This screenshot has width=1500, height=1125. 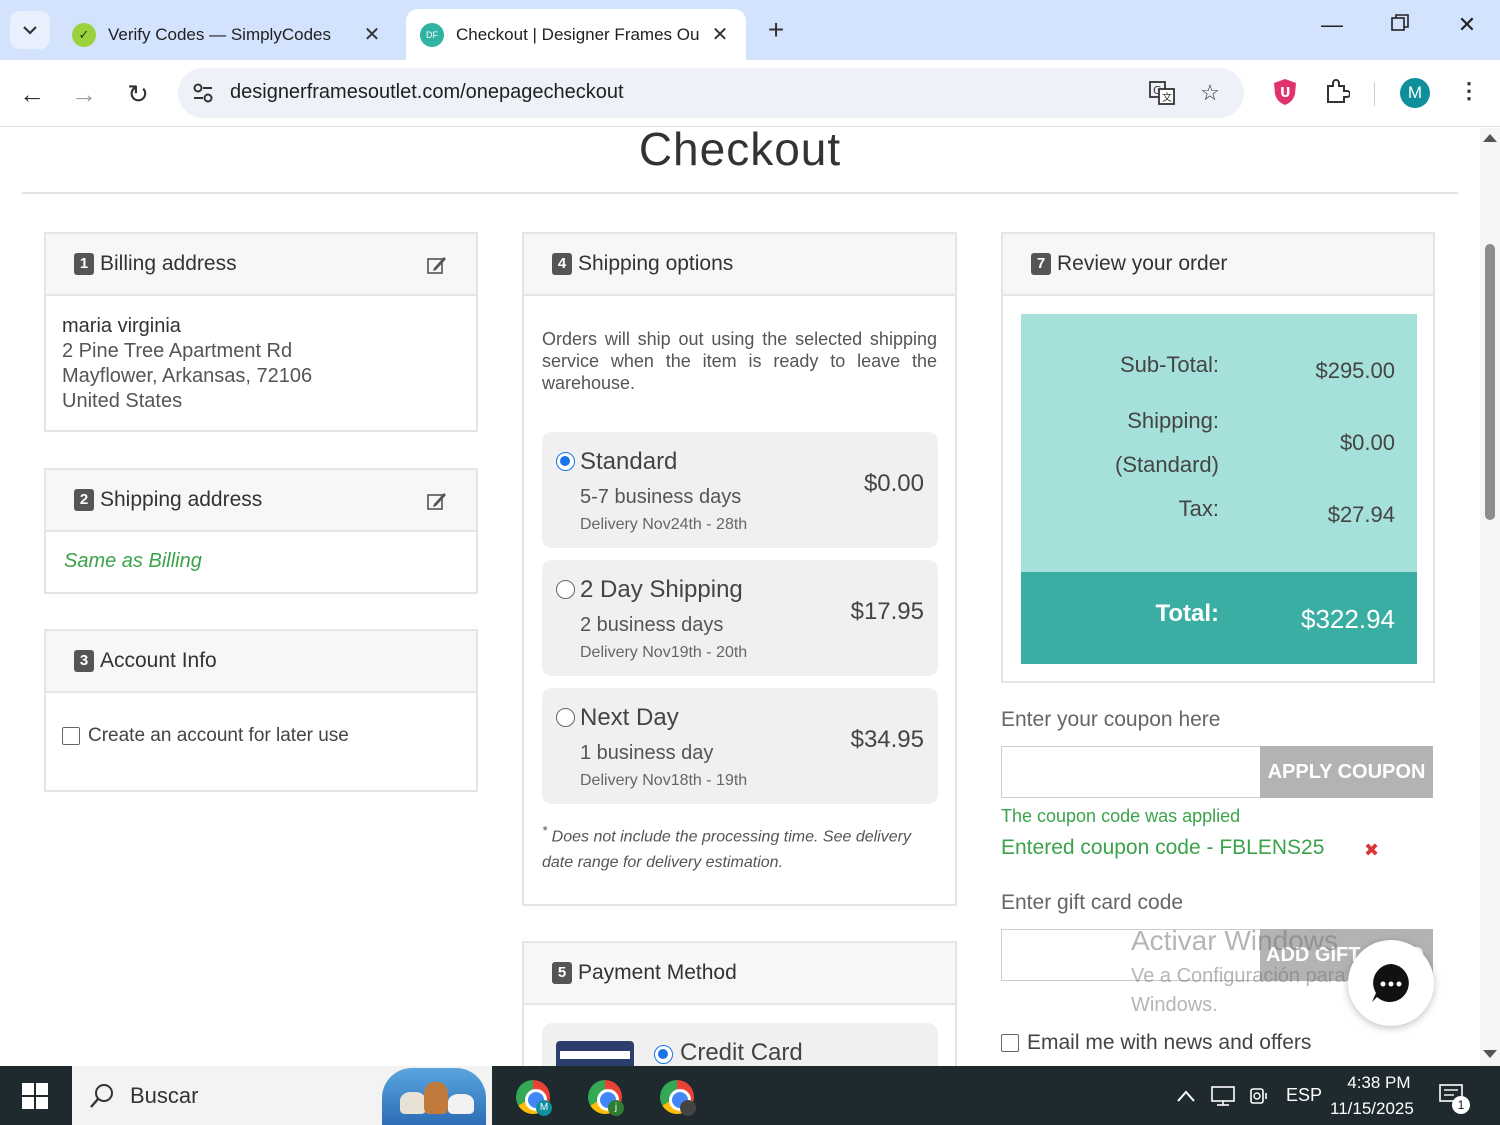 What do you see at coordinates (1142, 263) in the screenshot?
I see `panel-heading: Review your order` at bounding box center [1142, 263].